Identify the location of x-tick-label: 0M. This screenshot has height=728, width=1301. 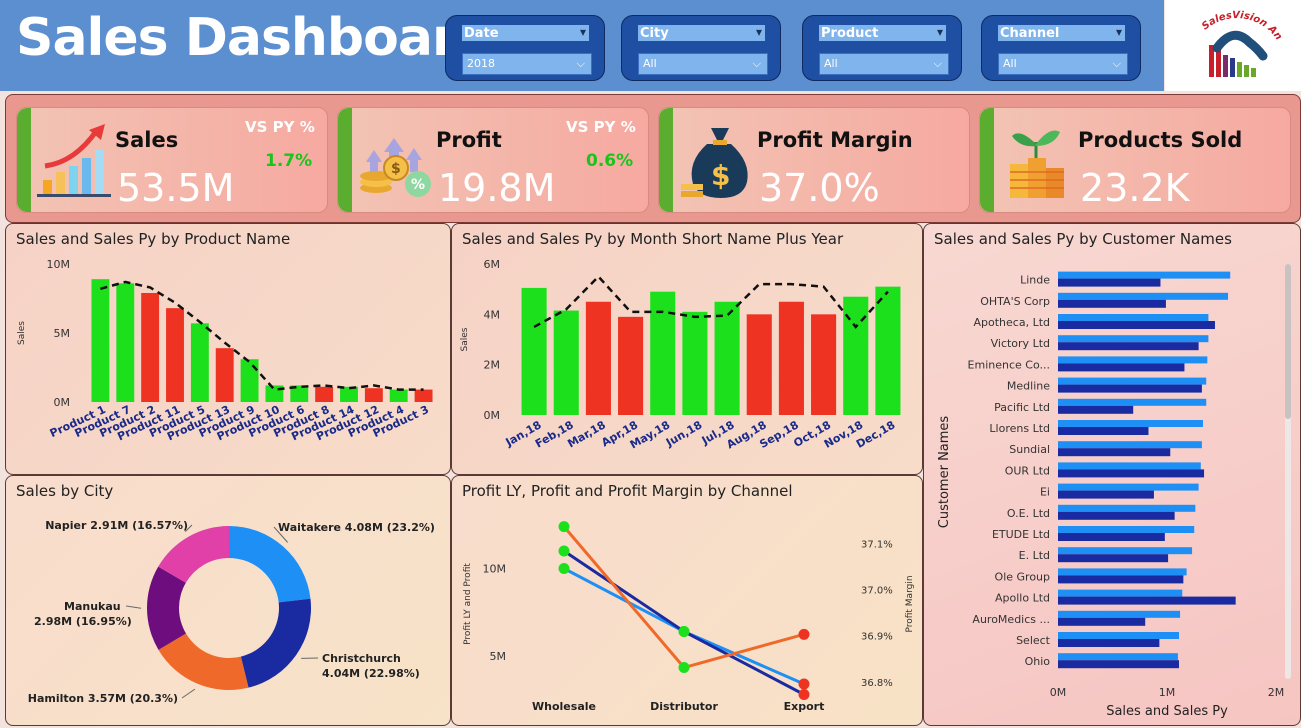
(1058, 692).